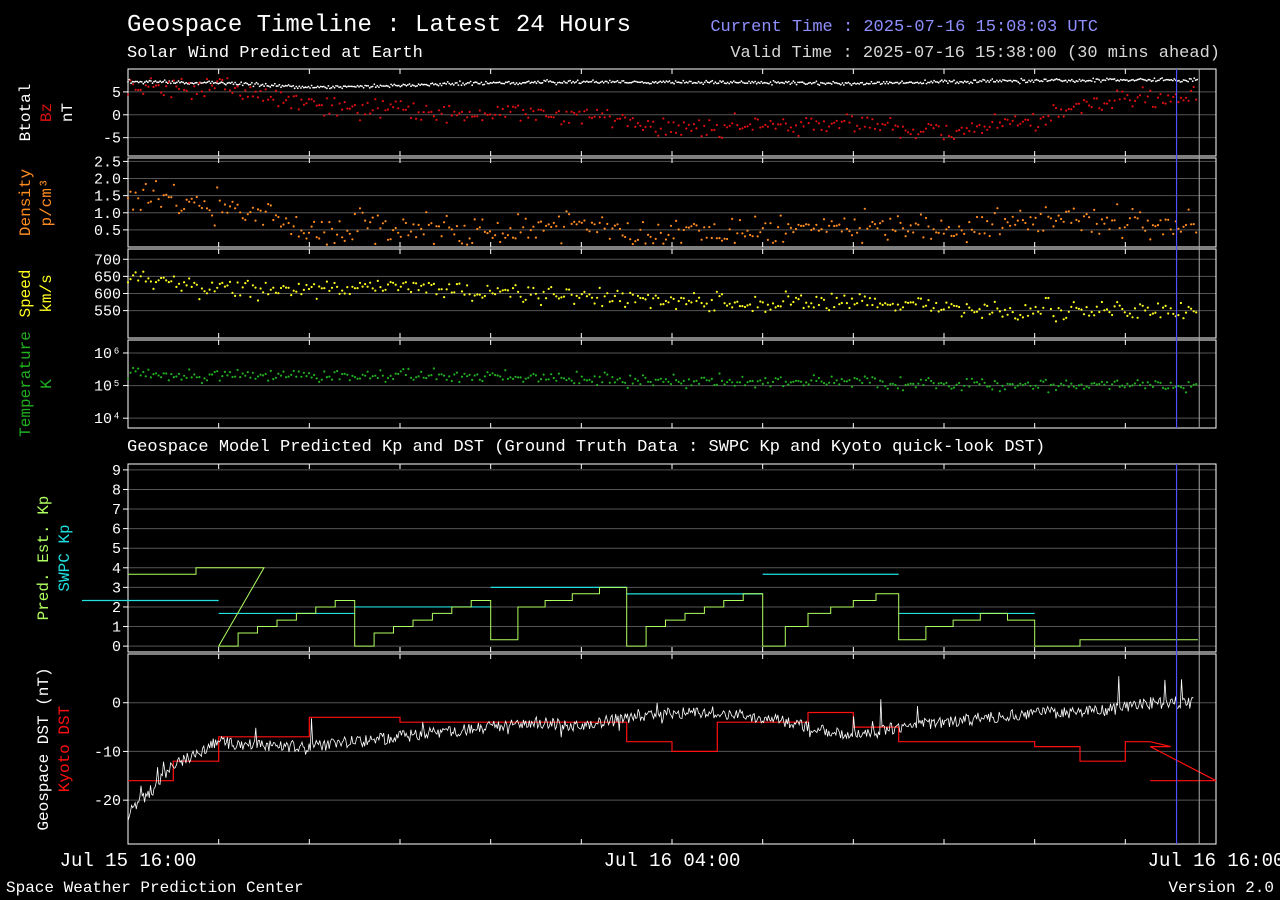 The height and width of the screenshot is (900, 1280). What do you see at coordinates (116, 93) in the screenshot?
I see `ytick-label-mag: 5` at bounding box center [116, 93].